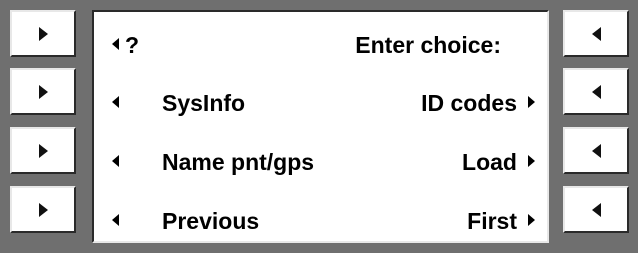  I want to click on menu-option-first: First, so click(492, 221).